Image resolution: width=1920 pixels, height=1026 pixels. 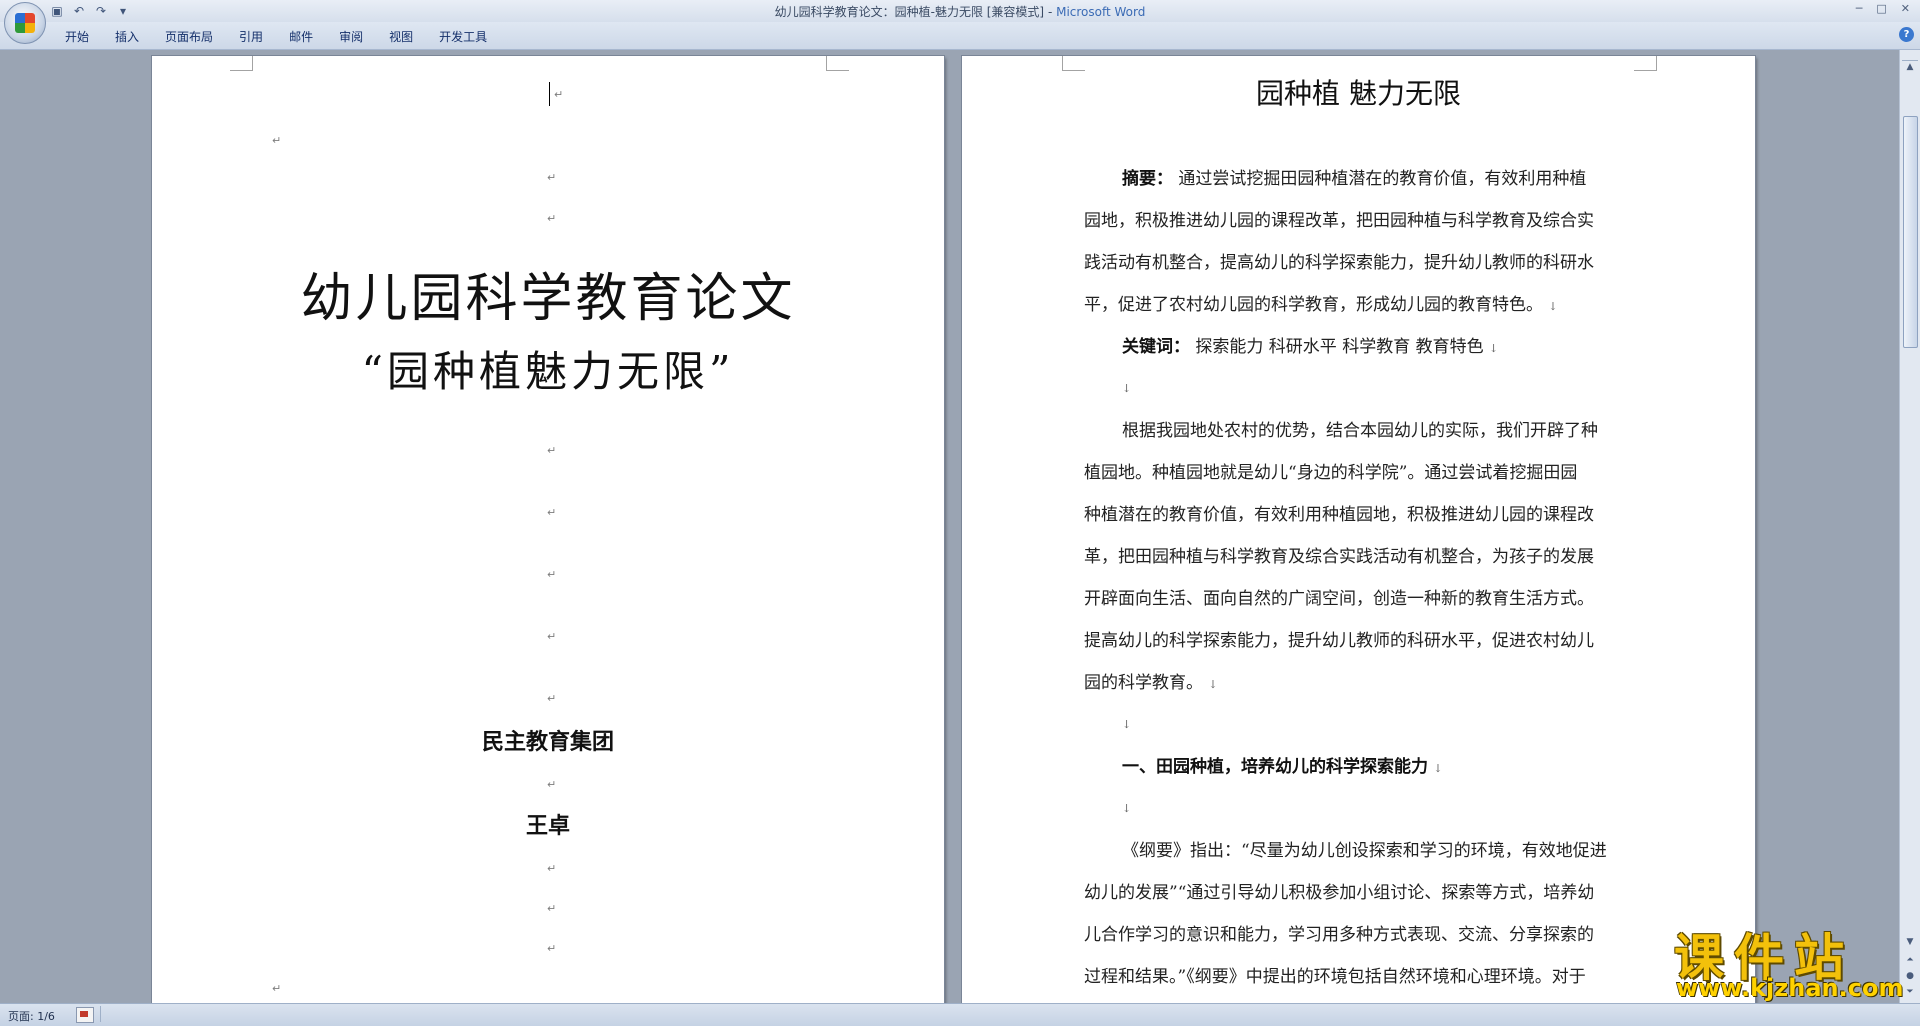 I want to click on scroll-up-icon: ▲, so click(x=1910, y=69).